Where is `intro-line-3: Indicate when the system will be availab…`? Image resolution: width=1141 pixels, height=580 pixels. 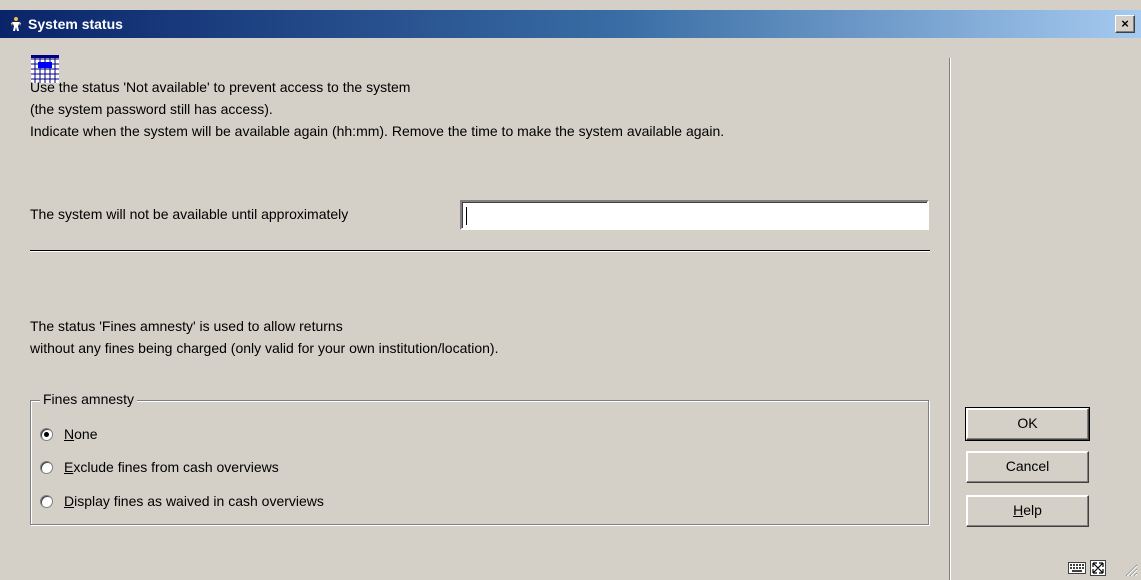 intro-line-3: Indicate when the system will be availab… is located at coordinates (377, 131).